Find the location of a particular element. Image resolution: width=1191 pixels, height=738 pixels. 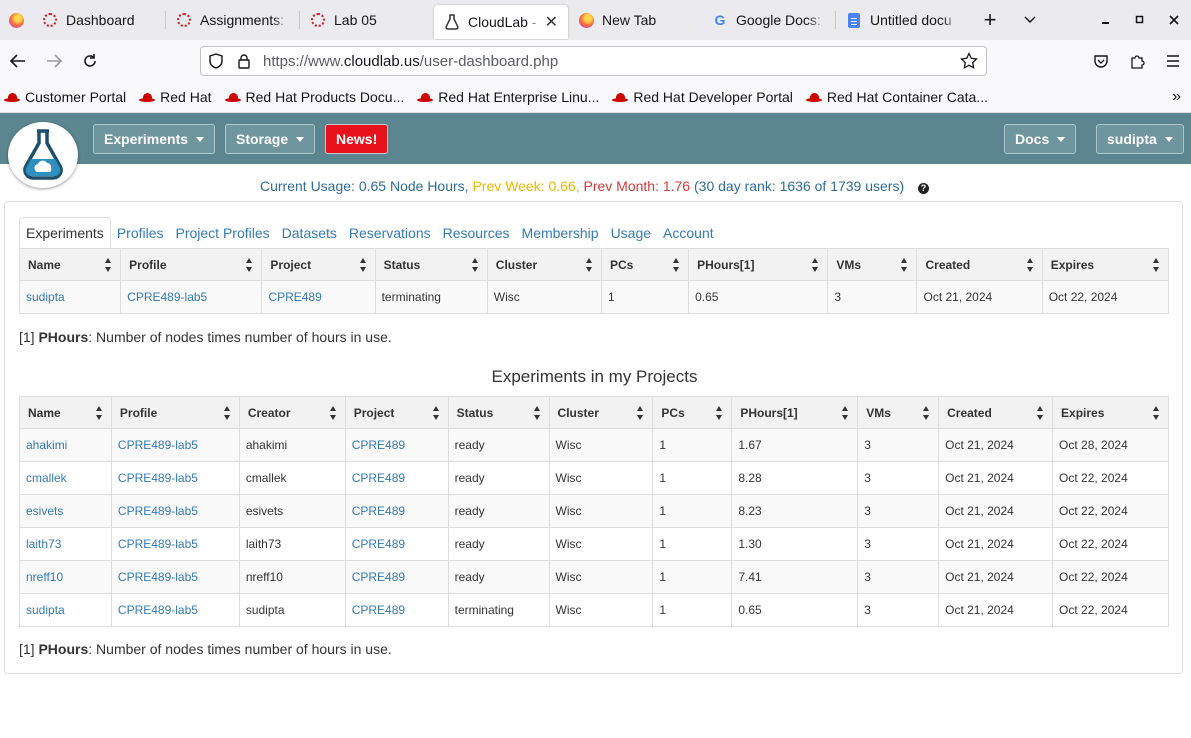

creator-cell: esivets is located at coordinates (292, 511).